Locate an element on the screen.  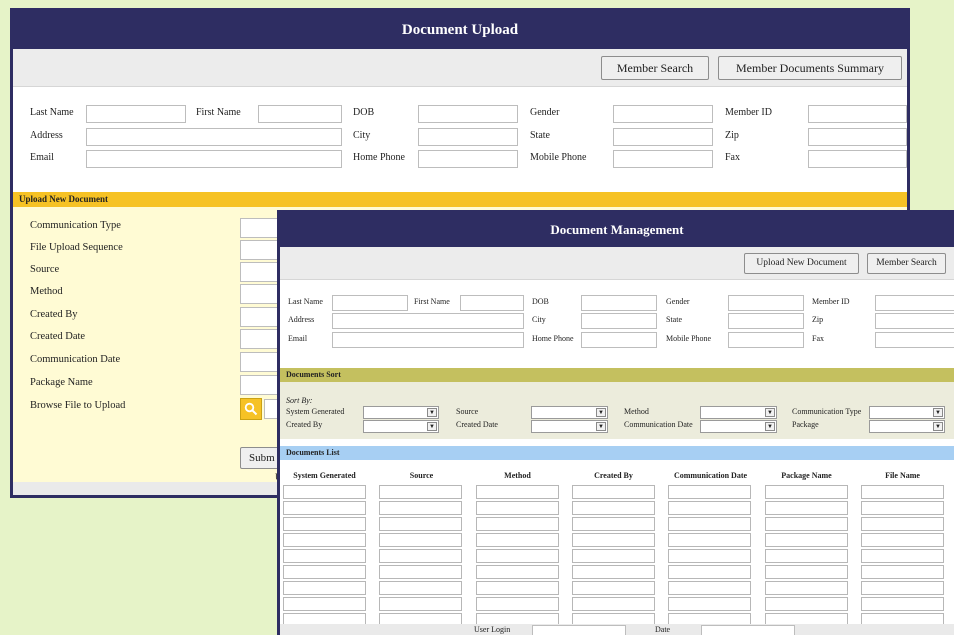
email-input is located at coordinates (214, 159).